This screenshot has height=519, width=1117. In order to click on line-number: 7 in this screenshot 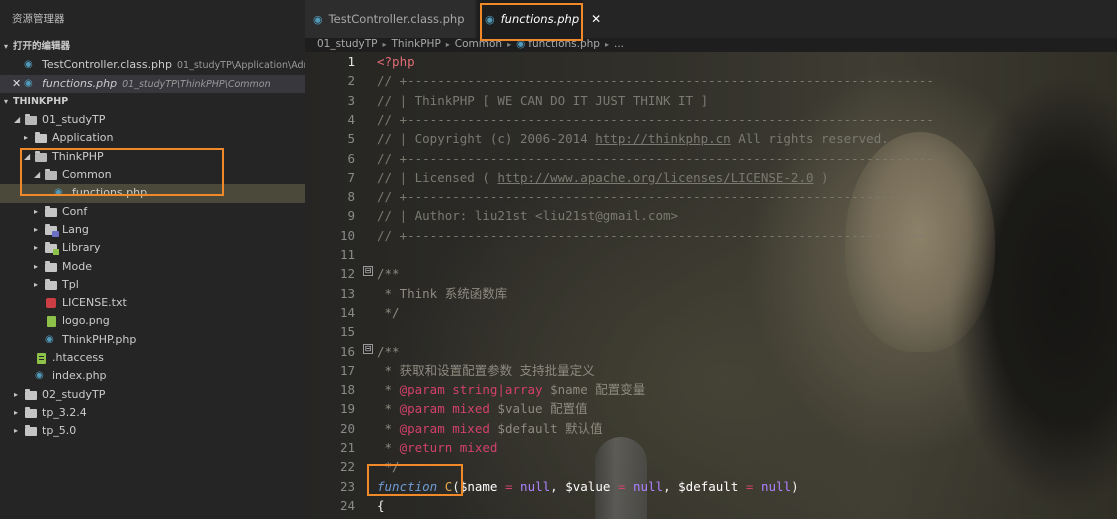, I will do `click(351, 177)`.